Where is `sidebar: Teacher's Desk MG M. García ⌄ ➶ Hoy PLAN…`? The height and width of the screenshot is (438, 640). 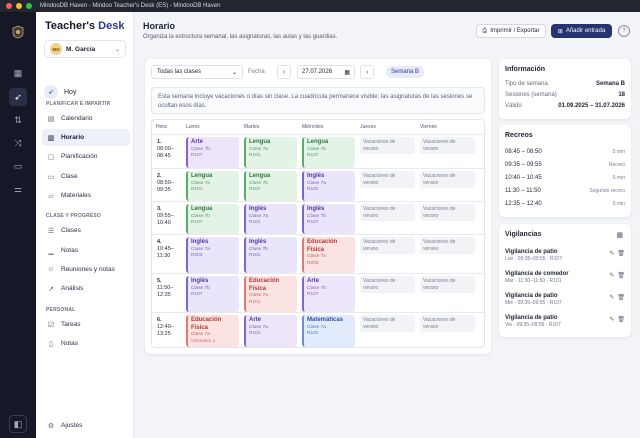 sidebar: Teacher's Desk MG M. García ⌄ ➶ Hoy PLAN… is located at coordinates (85, 225).